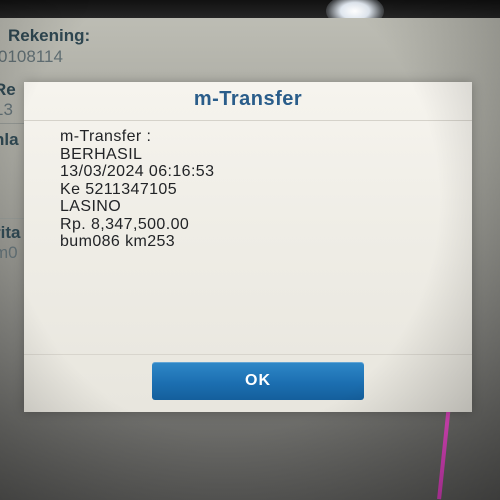  I want to click on ok-button: OK, so click(258, 381).